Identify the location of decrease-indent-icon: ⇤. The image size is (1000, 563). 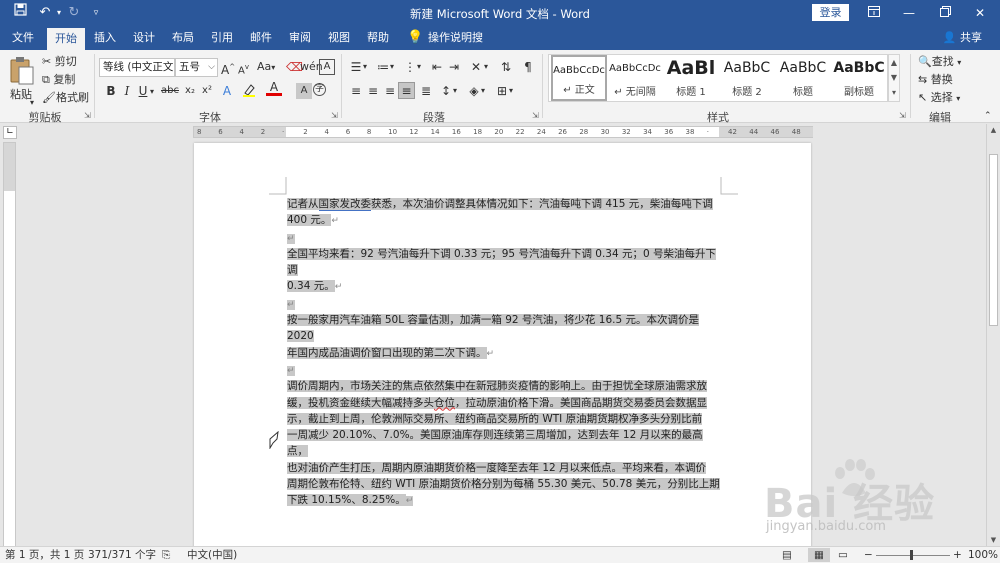
(437, 67).